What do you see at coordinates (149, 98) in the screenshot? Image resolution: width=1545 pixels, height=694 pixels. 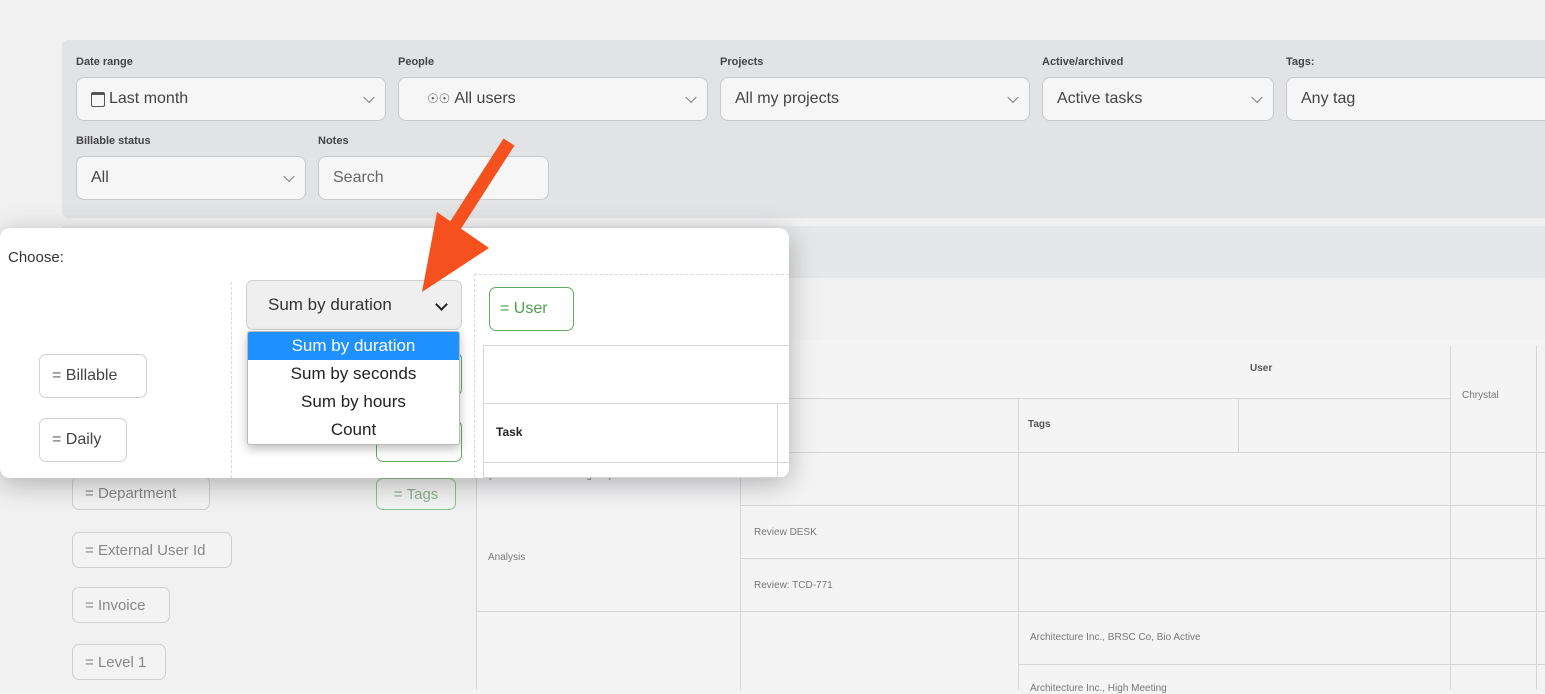 I see `date-range-value: Last month` at bounding box center [149, 98].